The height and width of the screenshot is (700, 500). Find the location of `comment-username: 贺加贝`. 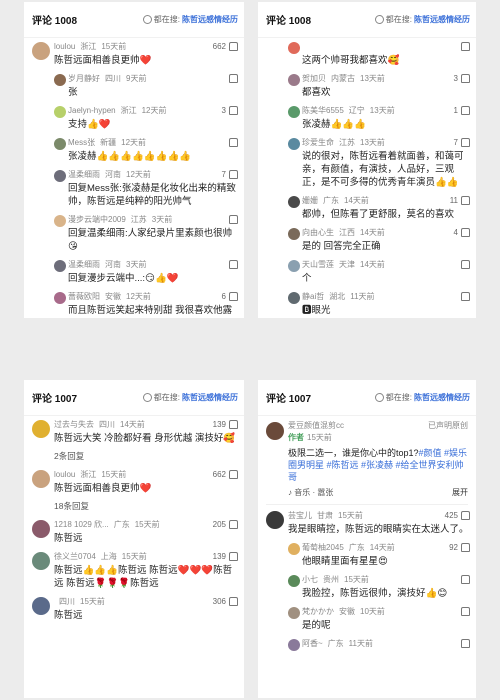

comment-username: 贺加贝 is located at coordinates (314, 79).